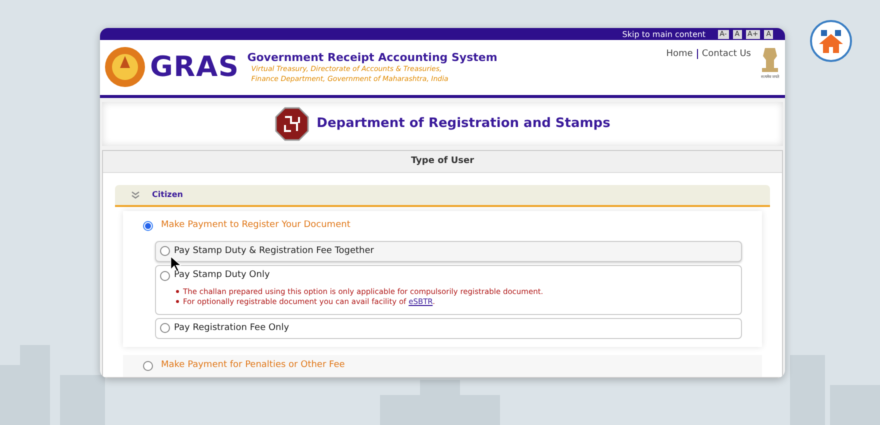  I want to click on nav-link: Home, so click(679, 55).